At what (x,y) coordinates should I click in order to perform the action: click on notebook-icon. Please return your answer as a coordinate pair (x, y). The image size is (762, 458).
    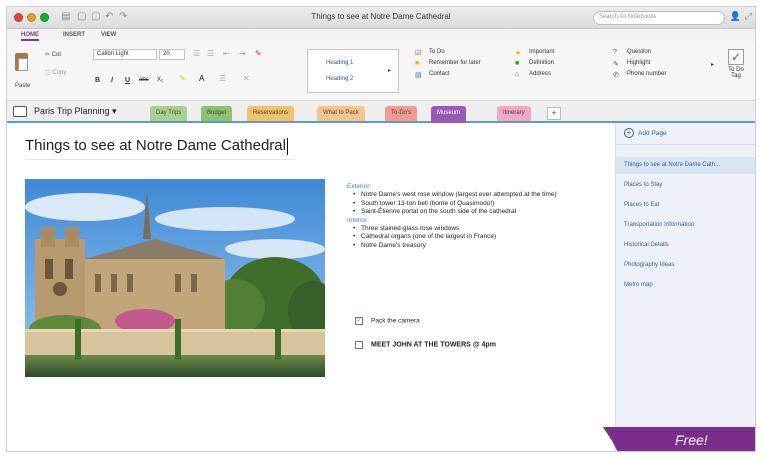
    Looking at the image, I should click on (20, 111).